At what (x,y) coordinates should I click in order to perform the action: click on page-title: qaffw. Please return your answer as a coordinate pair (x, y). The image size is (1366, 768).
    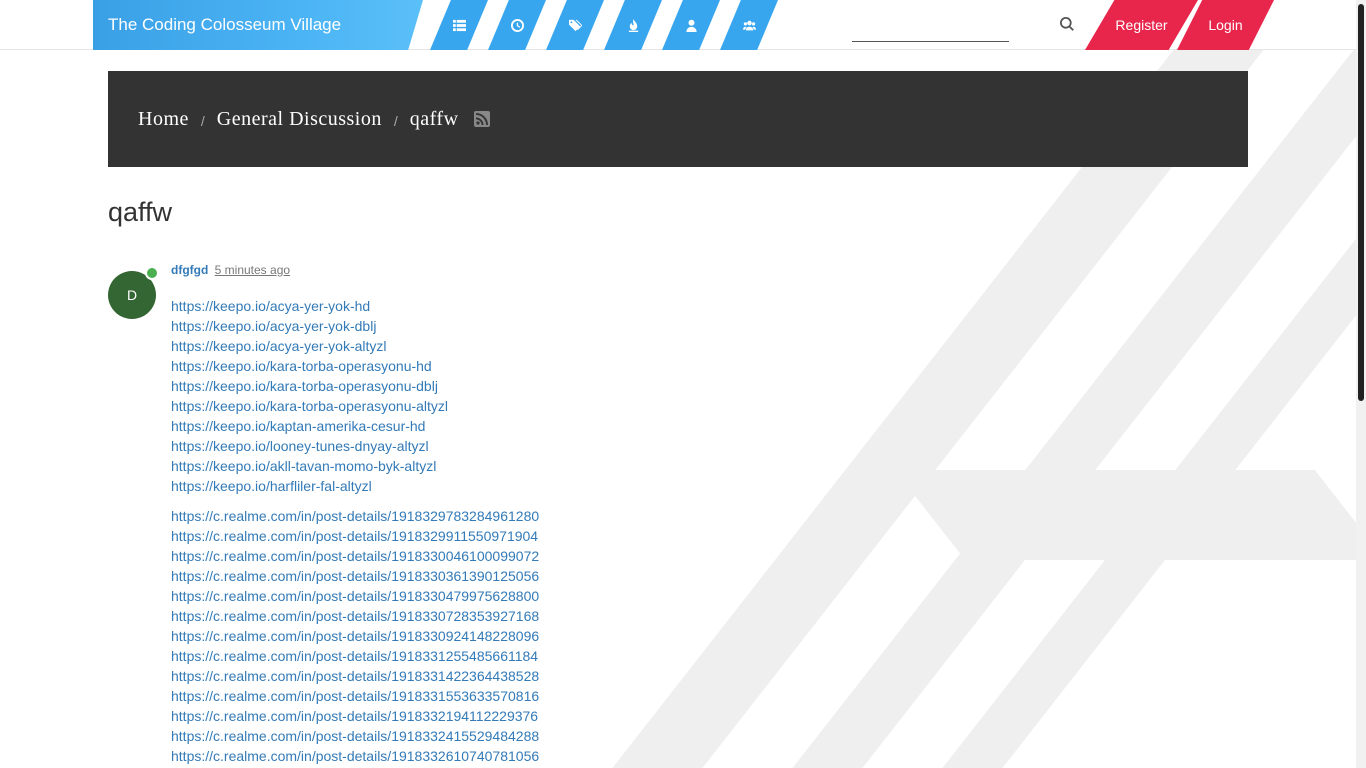
    Looking at the image, I should click on (140, 212).